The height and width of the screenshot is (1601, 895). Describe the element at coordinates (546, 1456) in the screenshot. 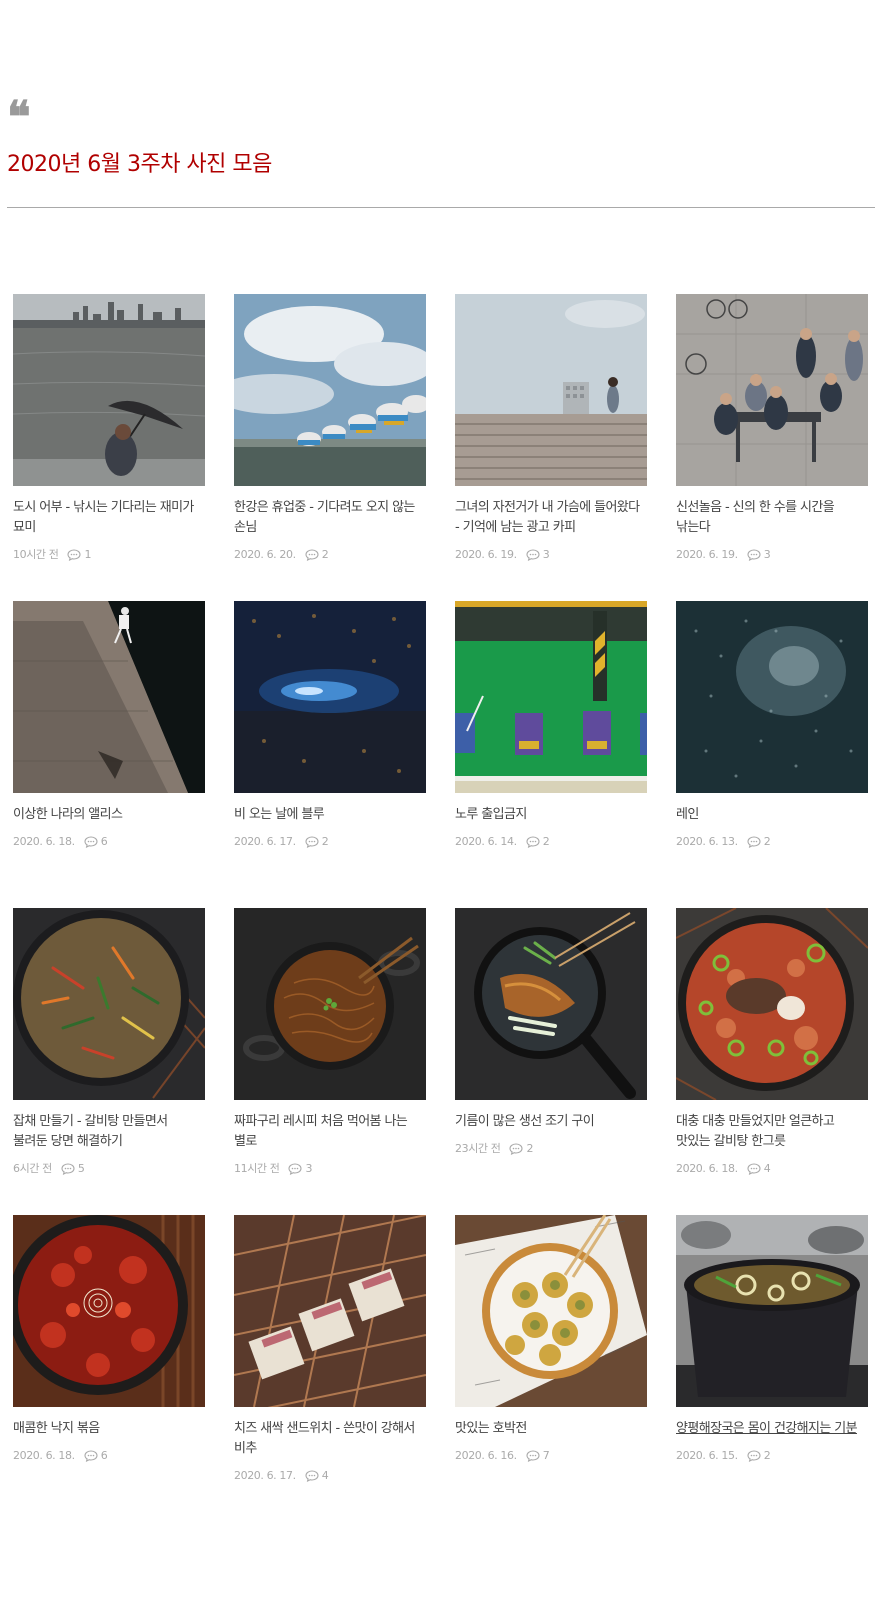

I see `comment-count: 7` at that location.